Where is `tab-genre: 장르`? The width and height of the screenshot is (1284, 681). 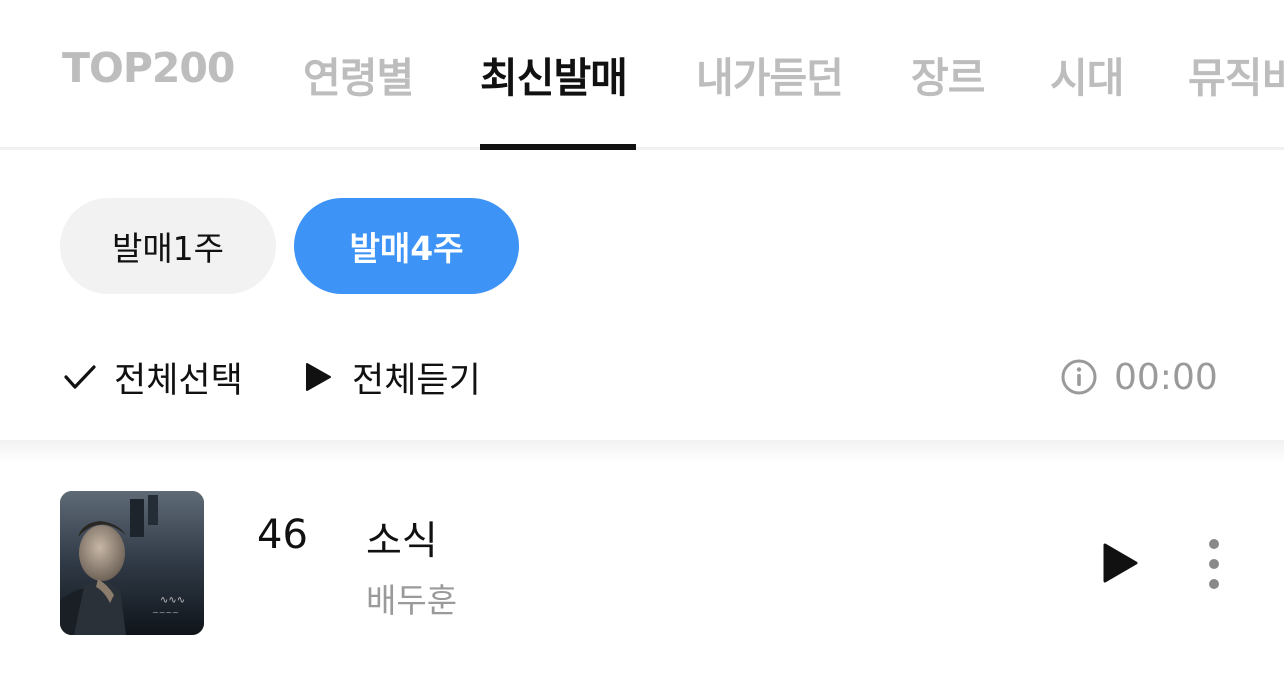 tab-genre: 장르 is located at coordinates (948, 74).